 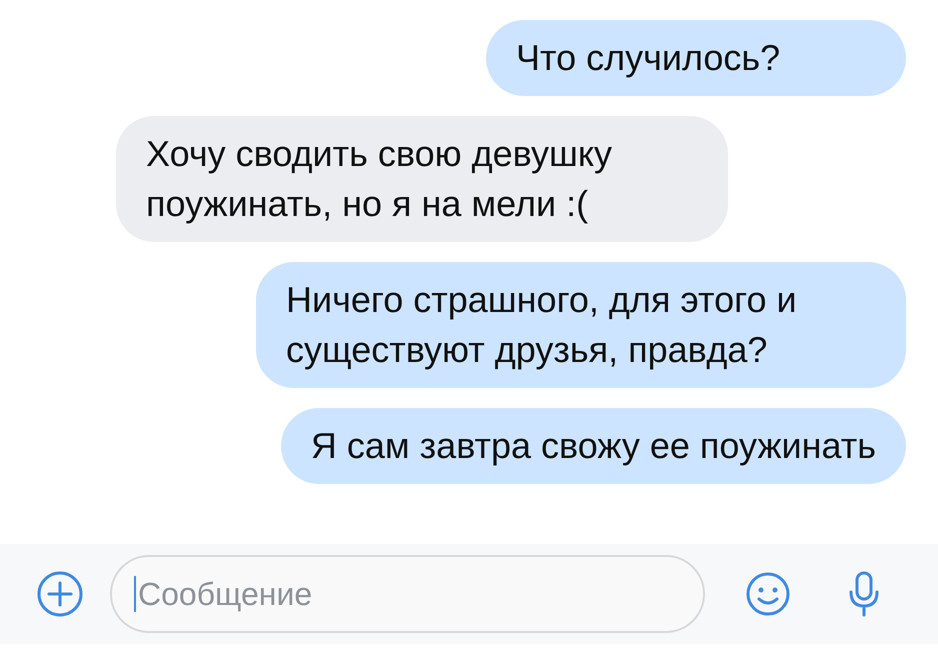 What do you see at coordinates (135, 594) in the screenshot?
I see `text-cursor` at bounding box center [135, 594].